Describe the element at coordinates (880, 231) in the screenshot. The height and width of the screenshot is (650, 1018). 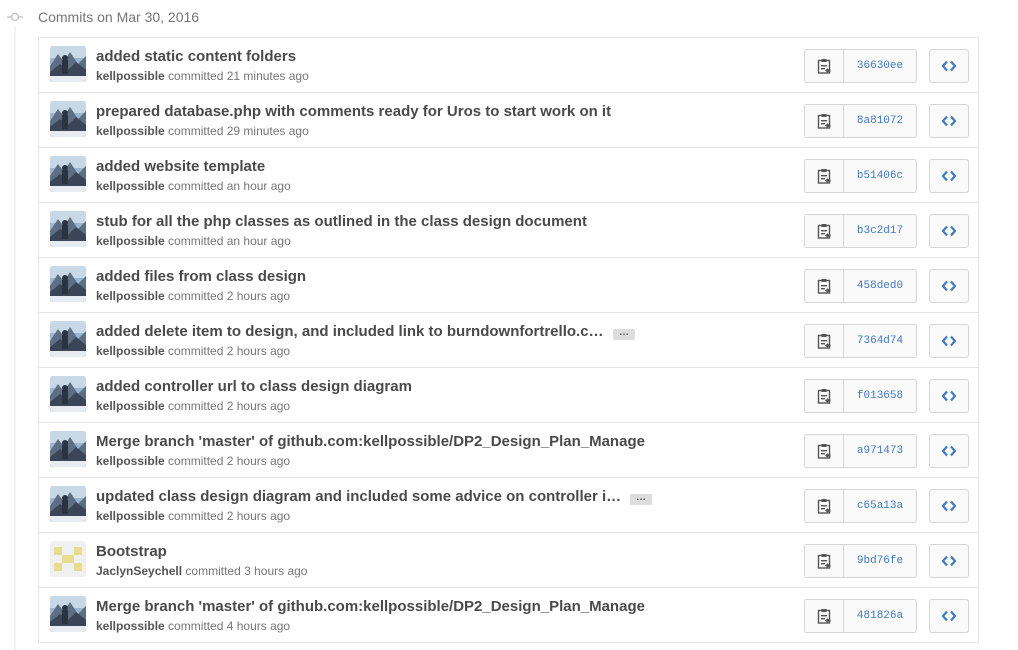
I see `commit-sha-link: b3c2d17` at that location.